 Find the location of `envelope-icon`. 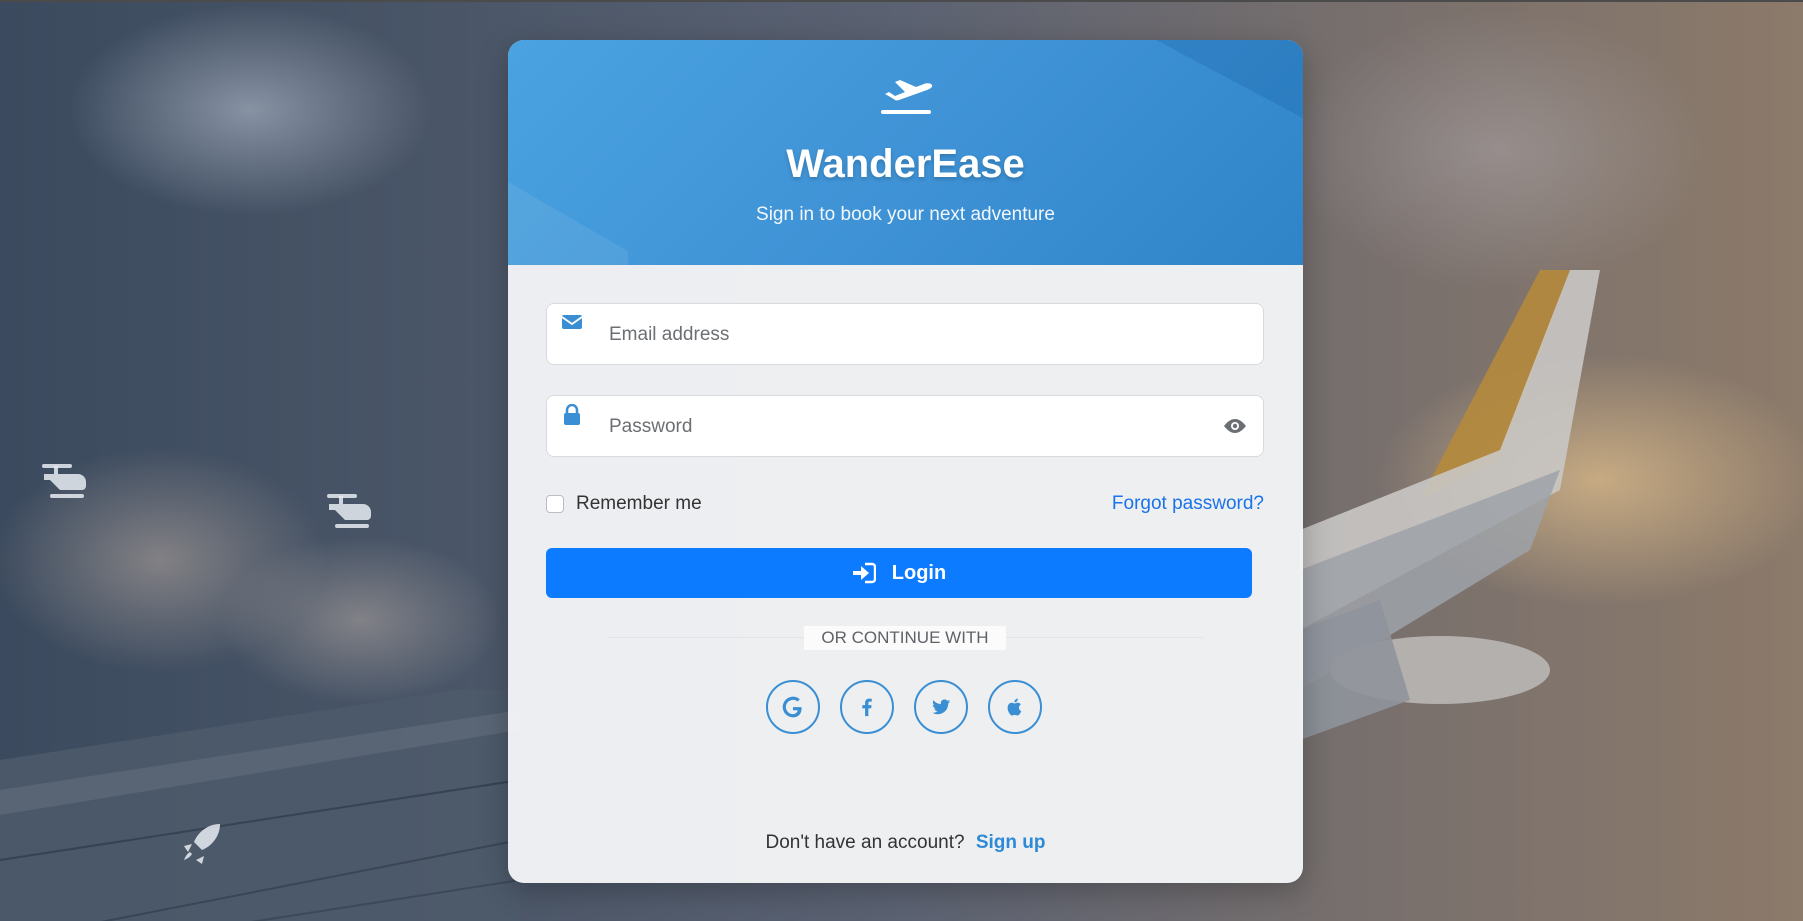

envelope-icon is located at coordinates (572, 322).